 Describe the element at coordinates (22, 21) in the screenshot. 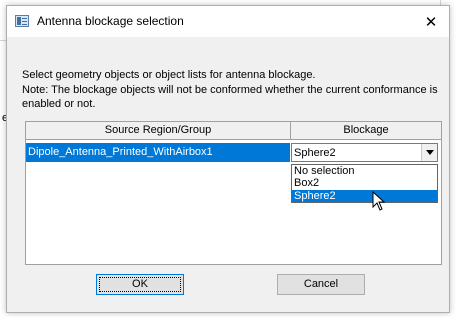

I see `window-app-icon` at that location.